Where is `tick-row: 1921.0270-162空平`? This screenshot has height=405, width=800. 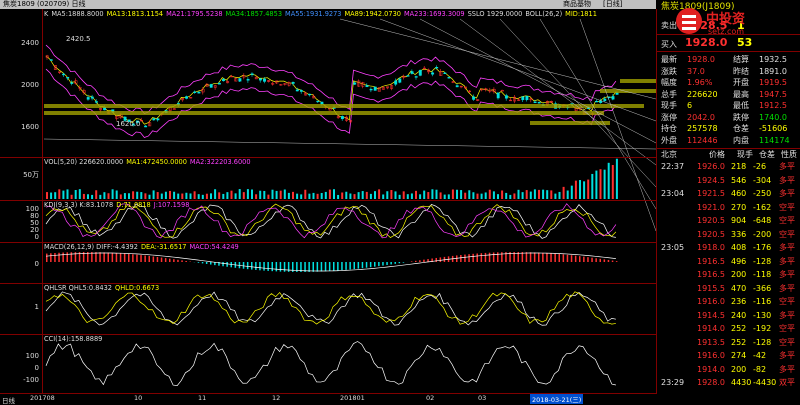 tick-row: 1921.0270-162空平 is located at coordinates (728, 207).